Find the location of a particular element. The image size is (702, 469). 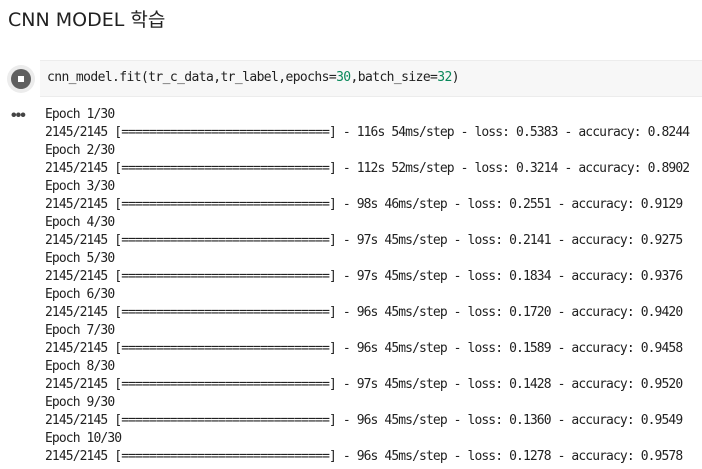

run-cell-button is located at coordinates (21, 79).